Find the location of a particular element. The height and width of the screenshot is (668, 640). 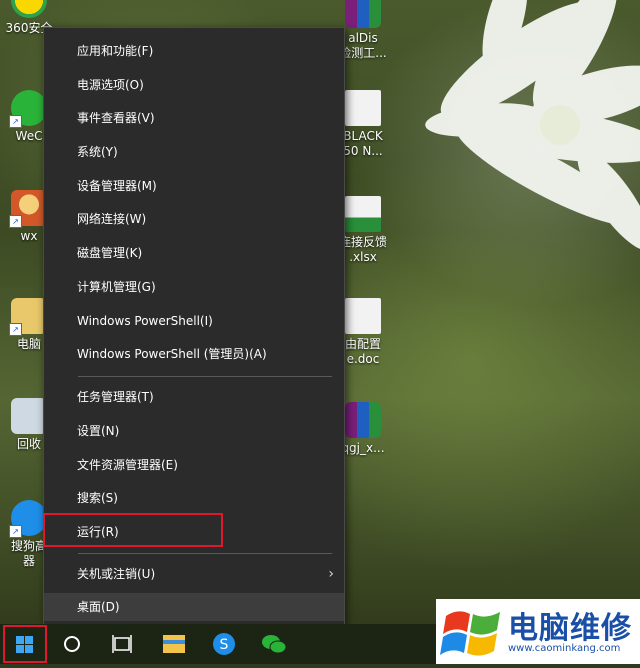

menu-item-system: 系统(Y) is located at coordinates (194, 152).